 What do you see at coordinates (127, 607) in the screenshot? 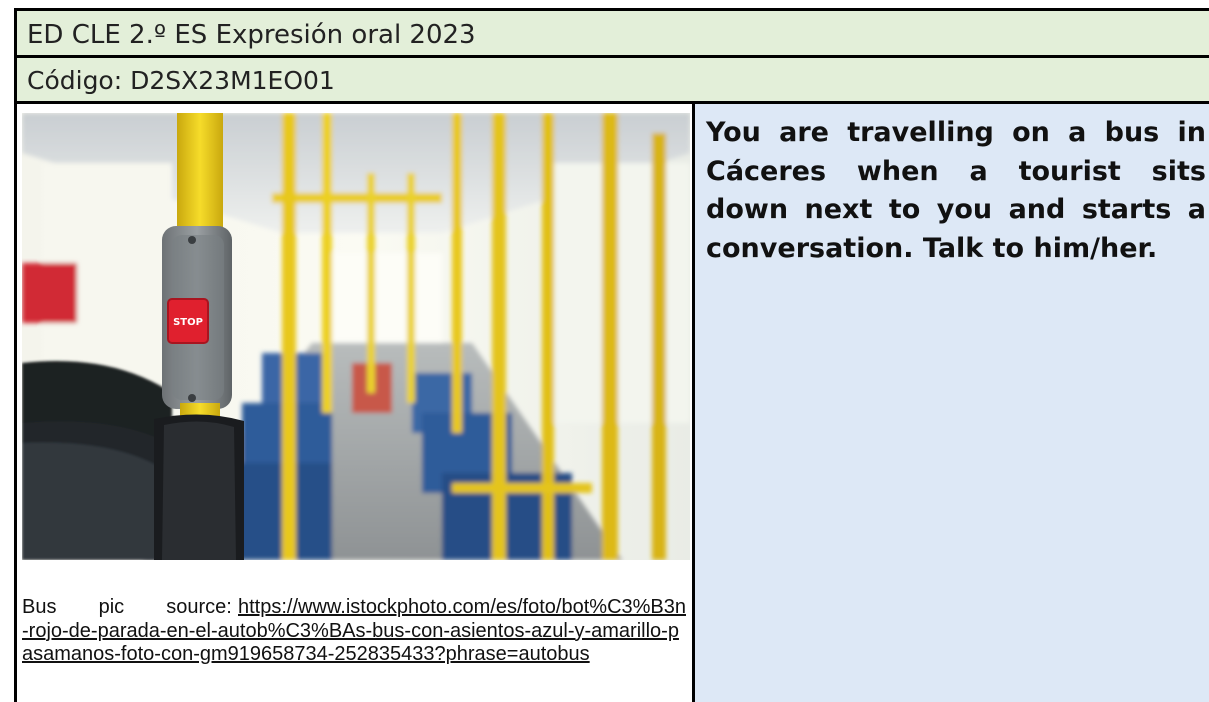
I see `caption-lead: Bus pic source:` at bounding box center [127, 607].